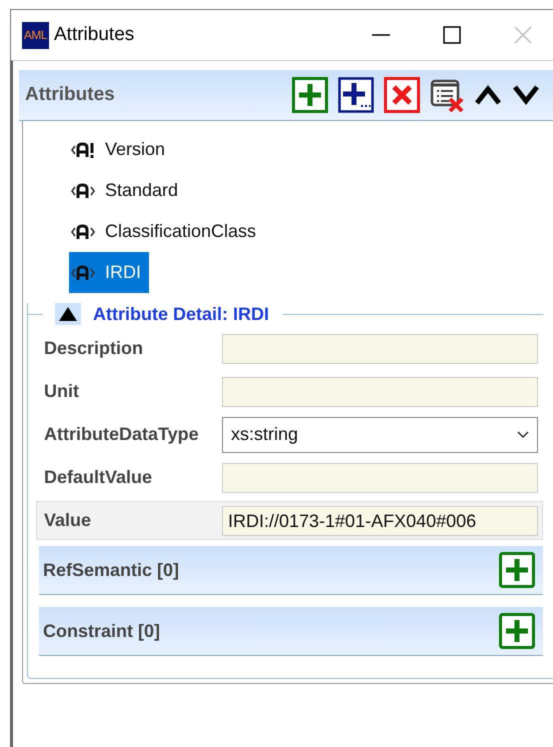 The height and width of the screenshot is (747, 553). I want to click on app-logo: AML, so click(35, 35).